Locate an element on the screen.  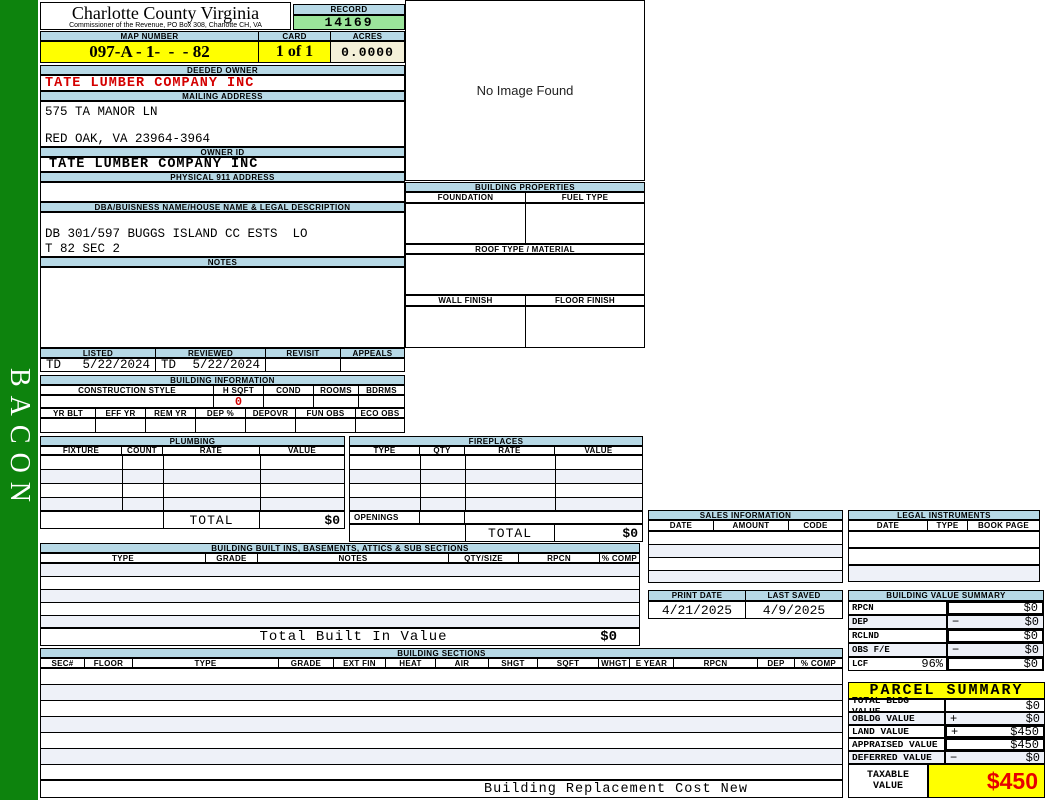
value-summary-row: LCF 96% $0 is located at coordinates (946, 664).